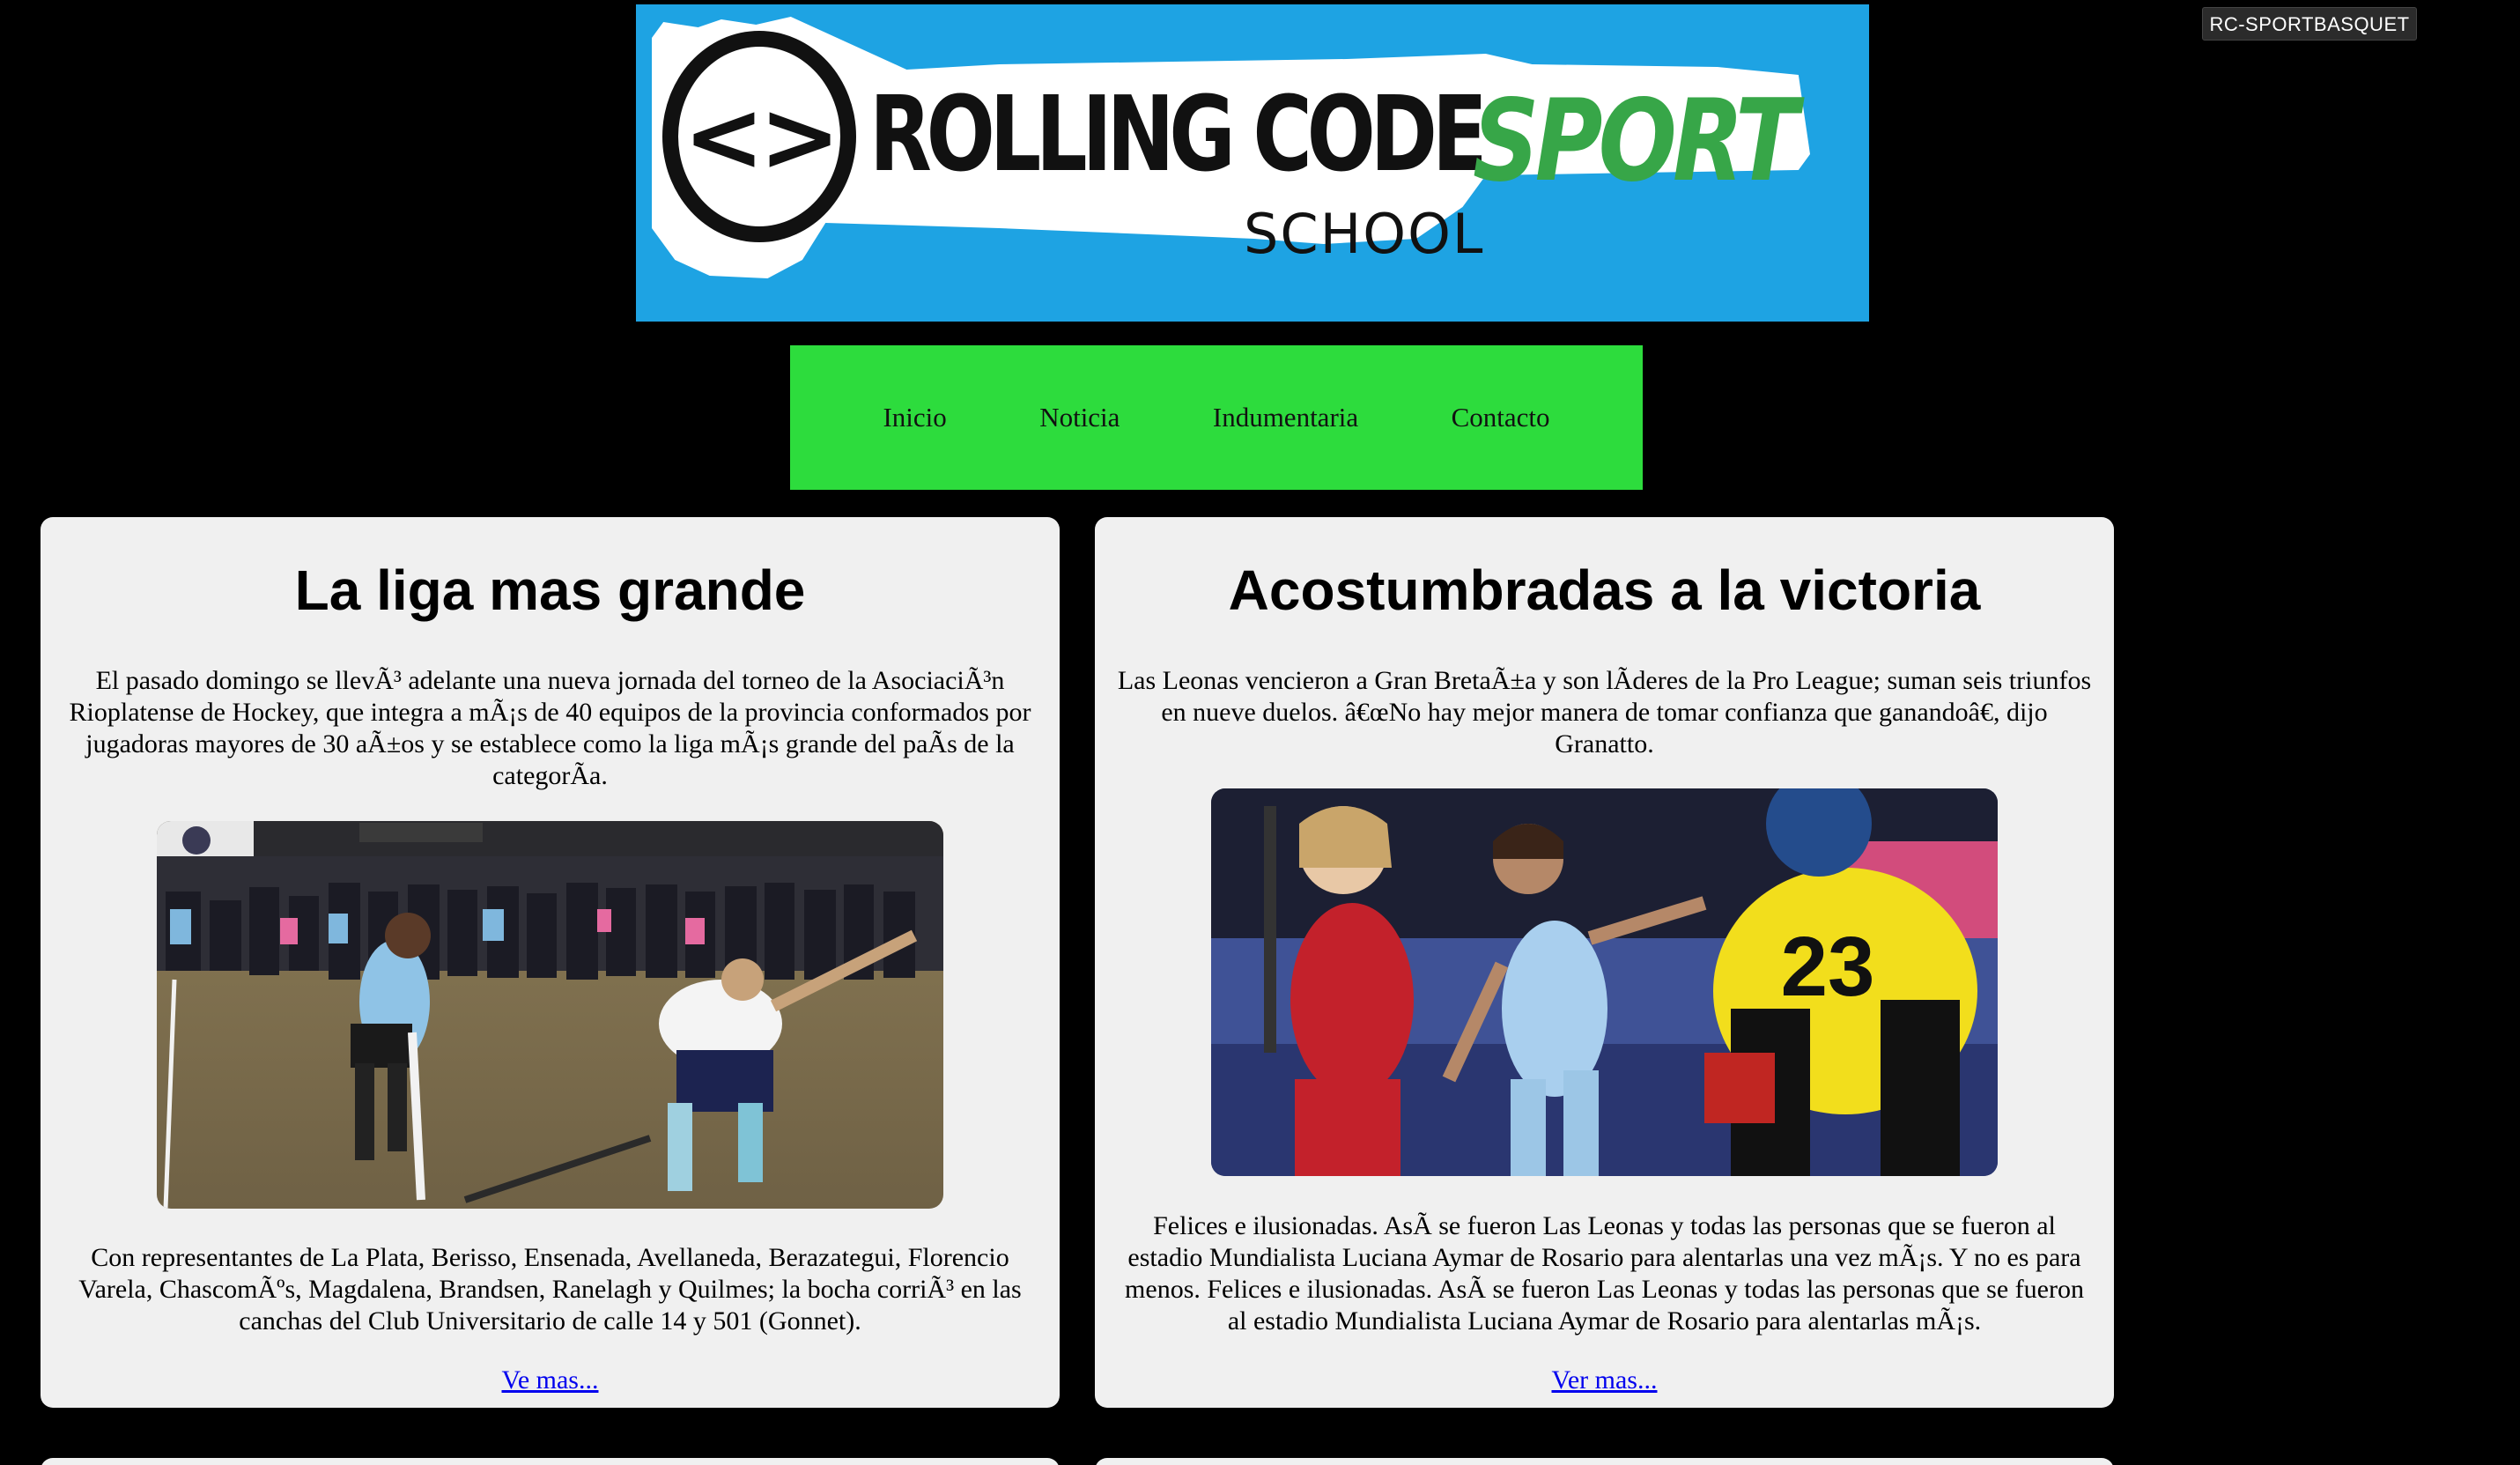 The height and width of the screenshot is (1465, 2520). I want to click on svg-text: 23, so click(1828, 967).